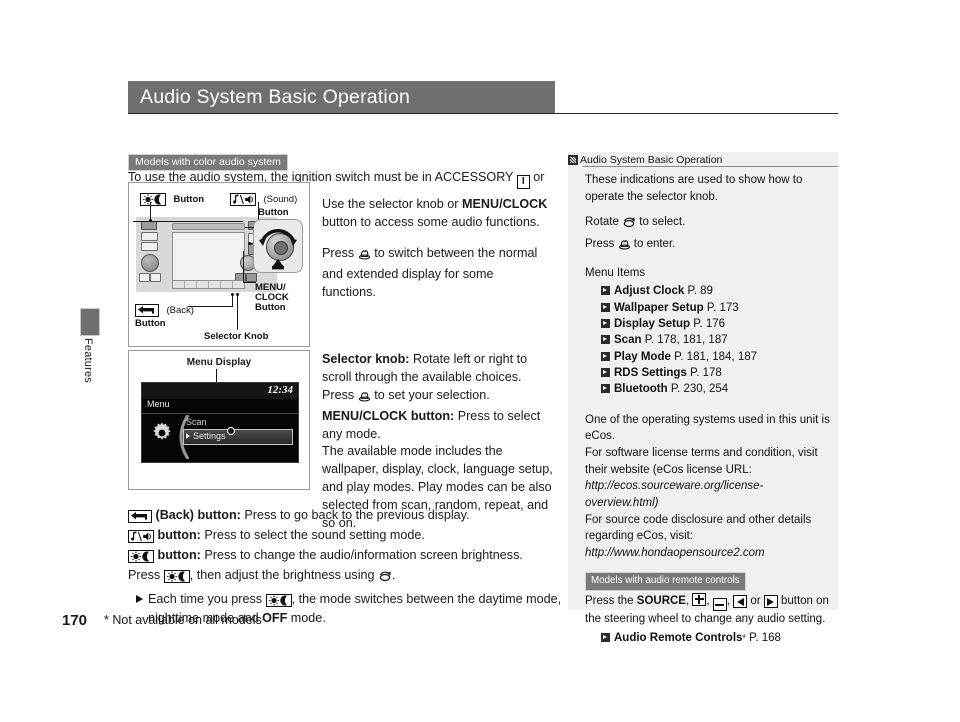 The width and height of the screenshot is (960, 722). I want to click on remote-link-page: P. 168, so click(765, 638).